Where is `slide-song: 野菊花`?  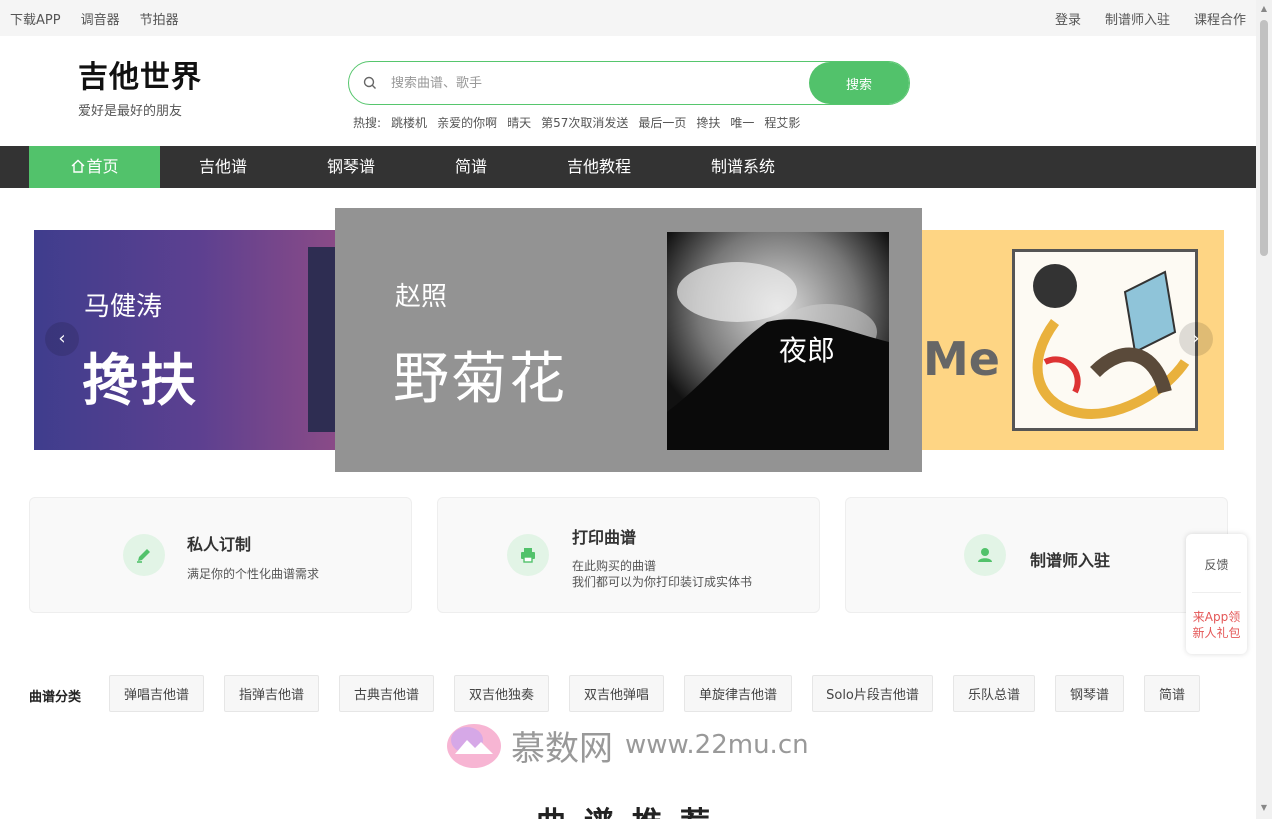
slide-song: 野菊花 is located at coordinates (480, 379).